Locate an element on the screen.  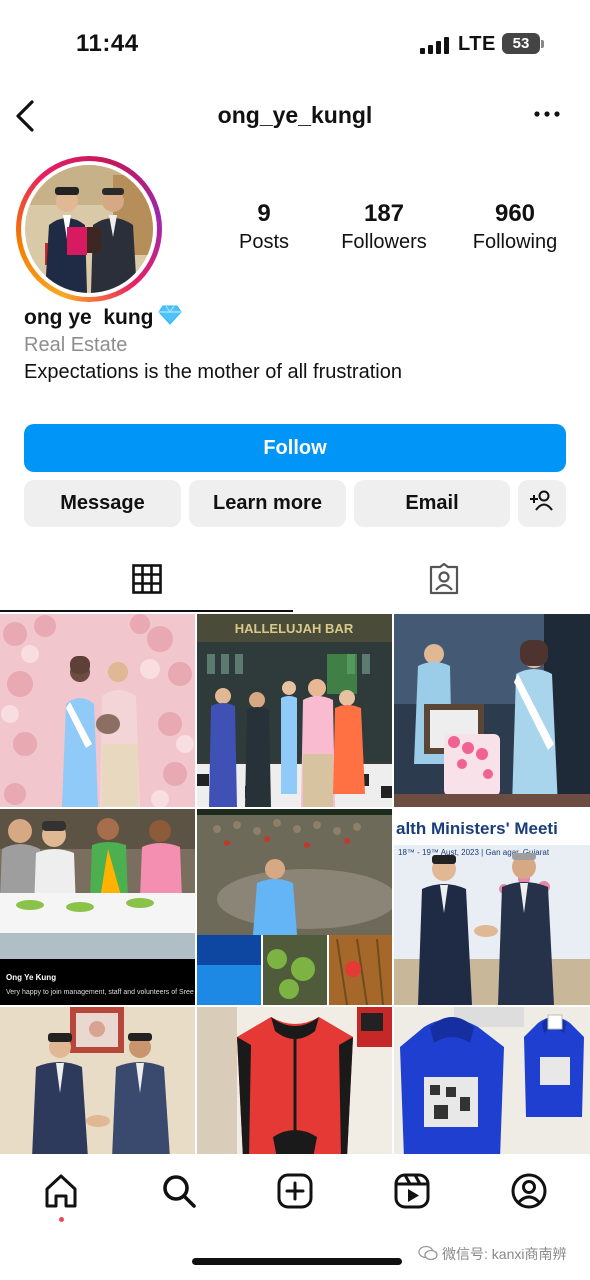
grid-icon is located at coordinates (146, 581).